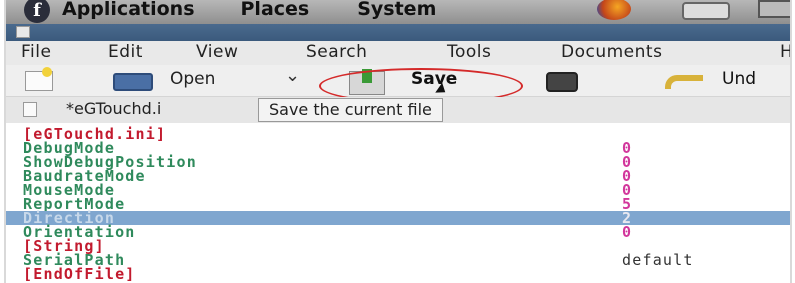 This screenshot has height=283, width=795. What do you see at coordinates (47, 72) in the screenshot?
I see `new-star-icon` at bounding box center [47, 72].